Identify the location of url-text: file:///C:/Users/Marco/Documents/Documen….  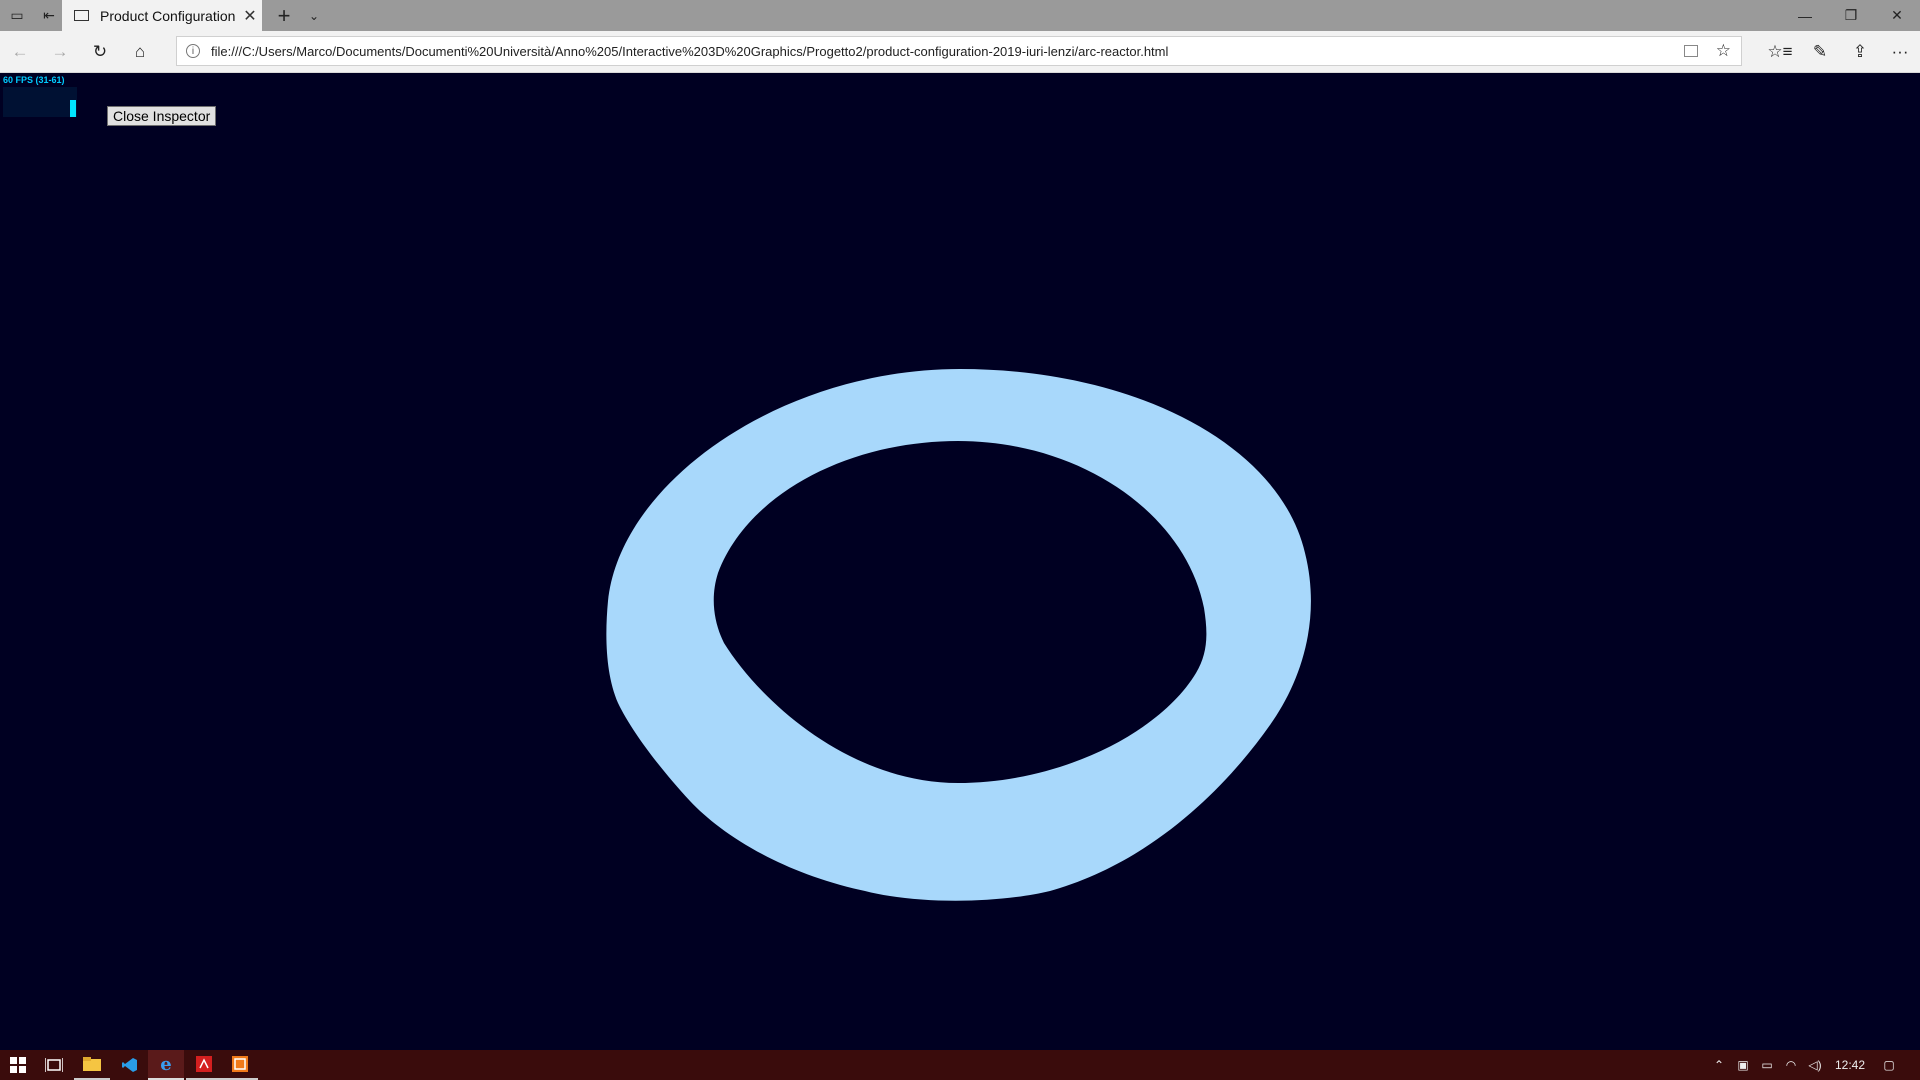
(947, 51).